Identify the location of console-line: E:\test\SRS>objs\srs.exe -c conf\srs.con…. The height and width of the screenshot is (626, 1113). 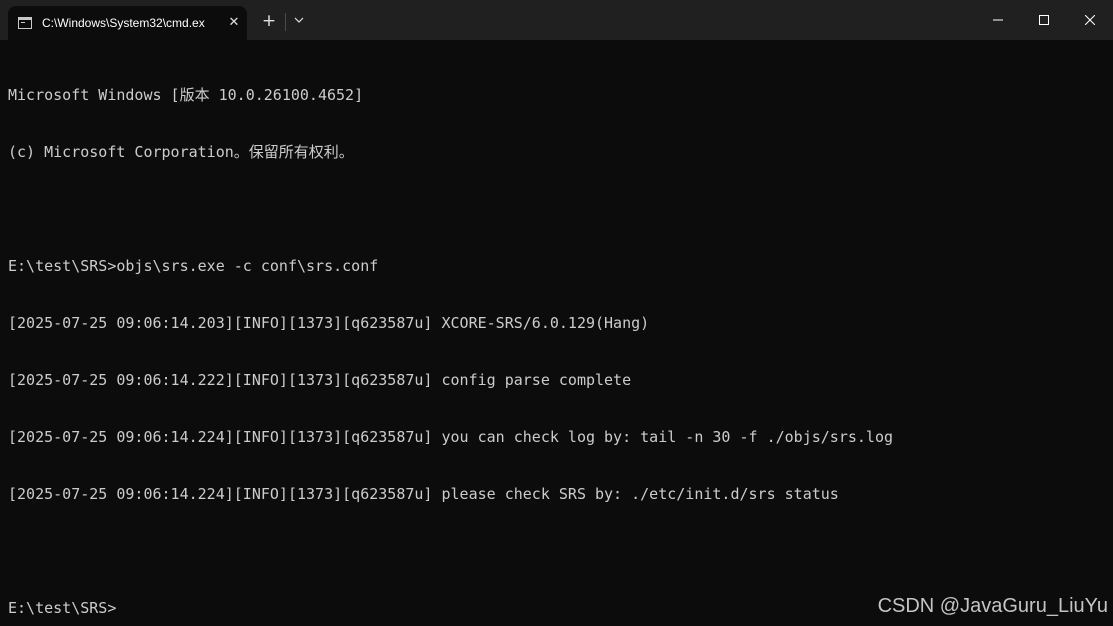
(193, 266).